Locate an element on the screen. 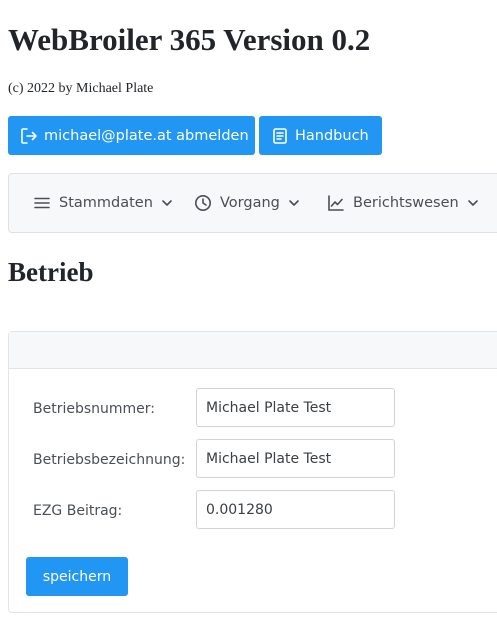 The width and height of the screenshot is (497, 626). nav-item-vorgang: Vorgang is located at coordinates (247, 203).